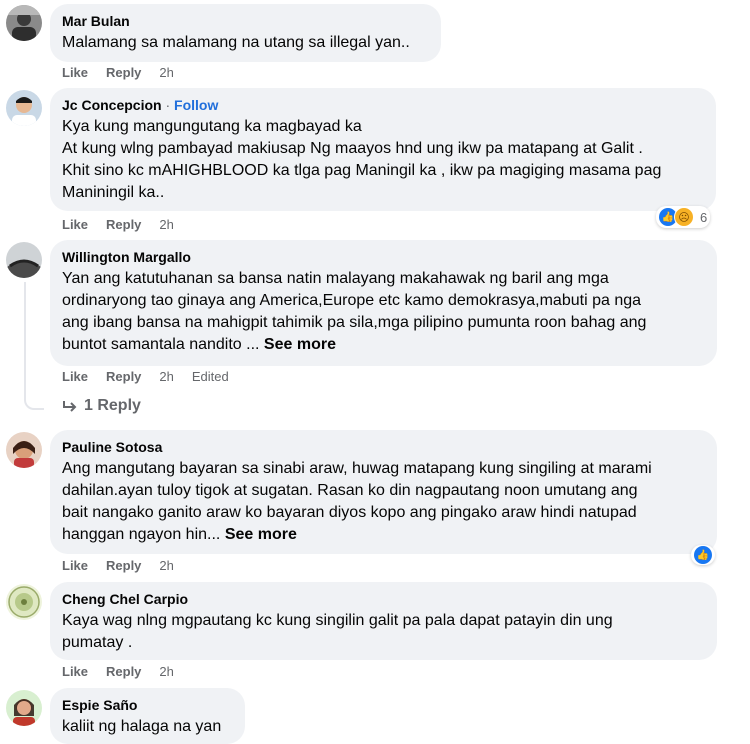  Describe the element at coordinates (704, 217) in the screenshot. I see `reaction-count: 6` at that location.